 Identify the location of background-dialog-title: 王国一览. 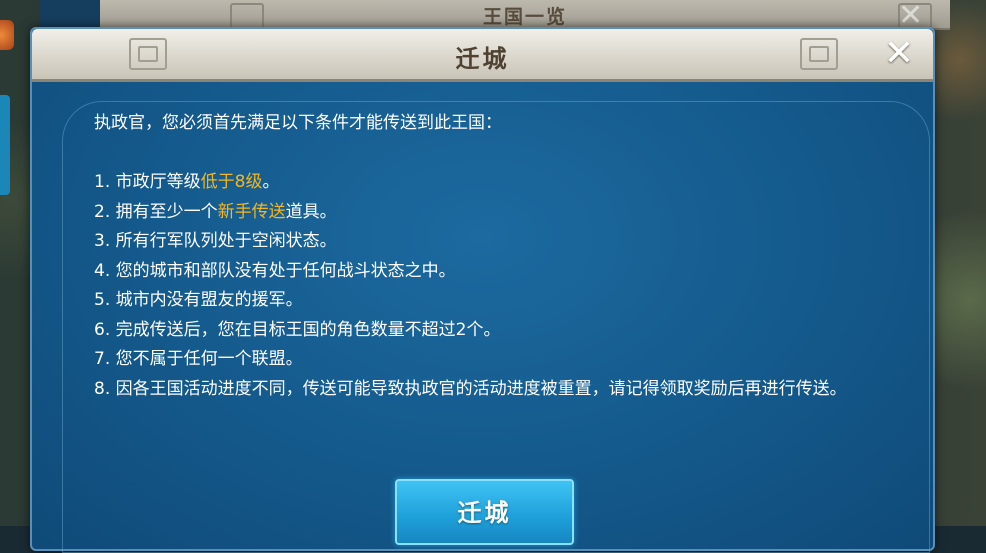
(524, 17).